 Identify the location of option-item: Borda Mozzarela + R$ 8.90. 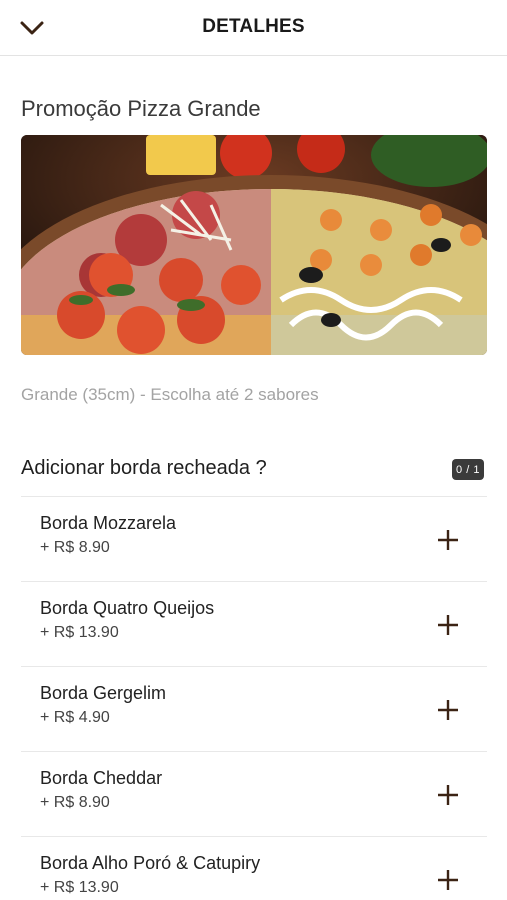
(254, 538).